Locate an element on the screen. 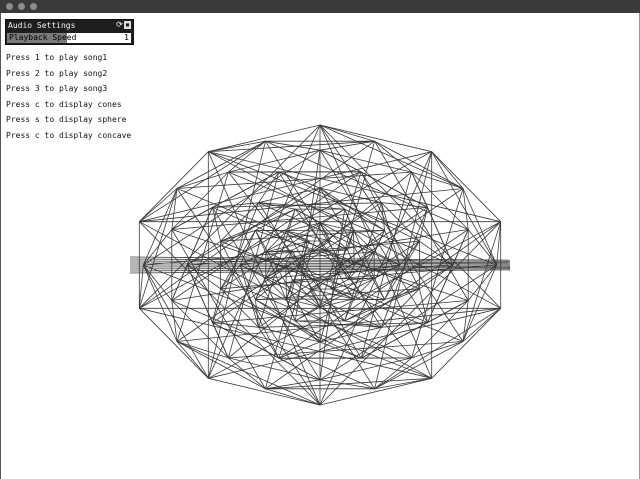 The image size is (640, 479). playback-speed-slider: Playback Speed 1 is located at coordinates (69, 38).